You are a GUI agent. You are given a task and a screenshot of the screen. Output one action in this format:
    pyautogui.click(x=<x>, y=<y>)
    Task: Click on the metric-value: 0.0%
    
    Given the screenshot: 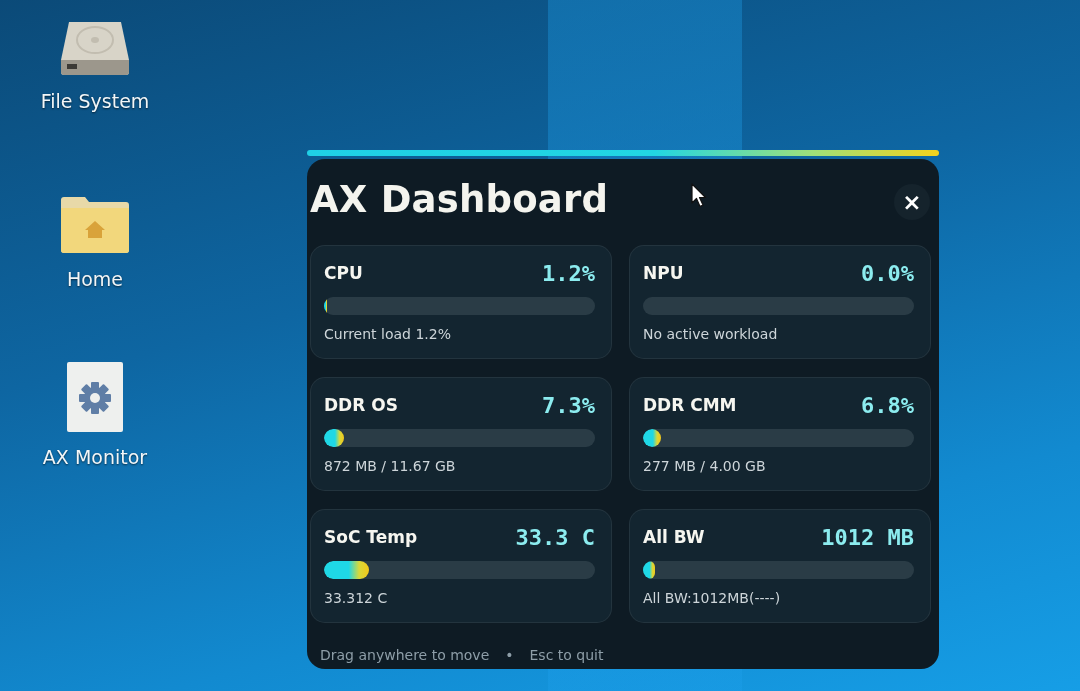 What is the action you would take?
    pyautogui.click(x=887, y=273)
    